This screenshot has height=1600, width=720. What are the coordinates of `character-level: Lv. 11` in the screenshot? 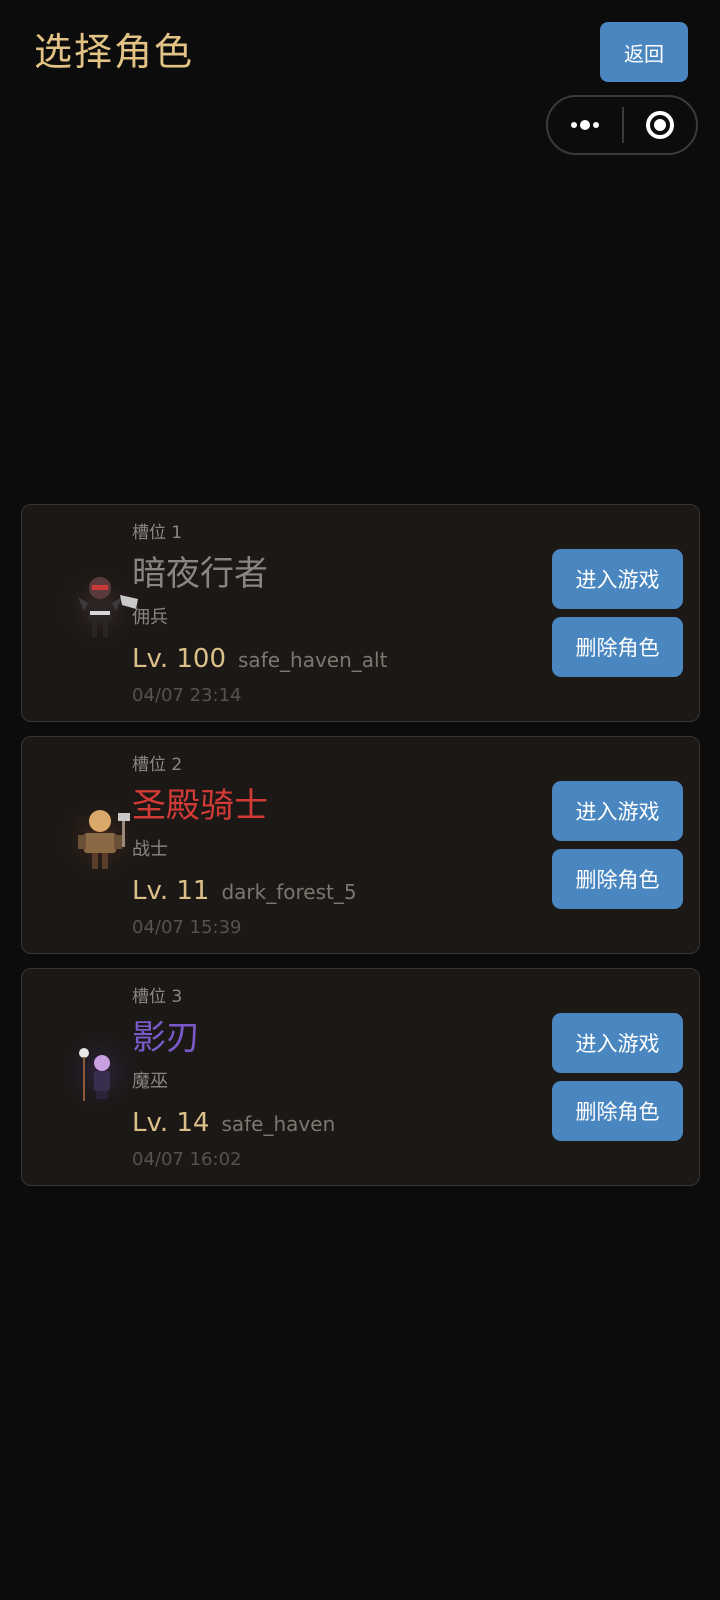 It's located at (171, 891).